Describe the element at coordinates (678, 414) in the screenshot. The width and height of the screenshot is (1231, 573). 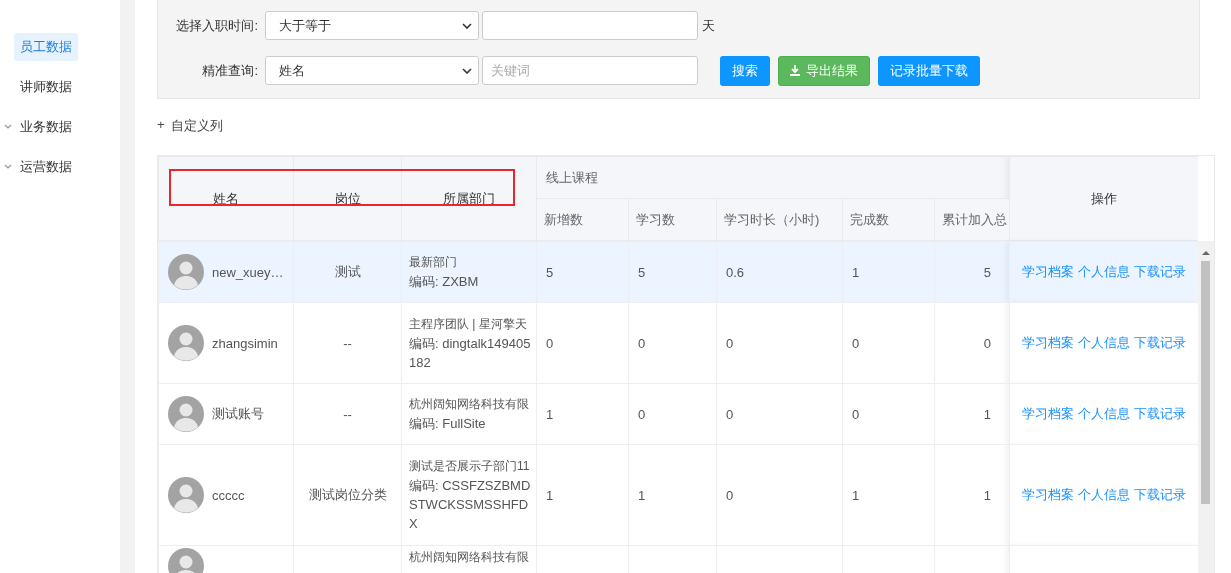
I see `table-row: 测试账号 -- 杭州阔知网络科技有限 编码: FullSite 1 0 0 0 1 学习档案 个人信息 下载记录` at that location.